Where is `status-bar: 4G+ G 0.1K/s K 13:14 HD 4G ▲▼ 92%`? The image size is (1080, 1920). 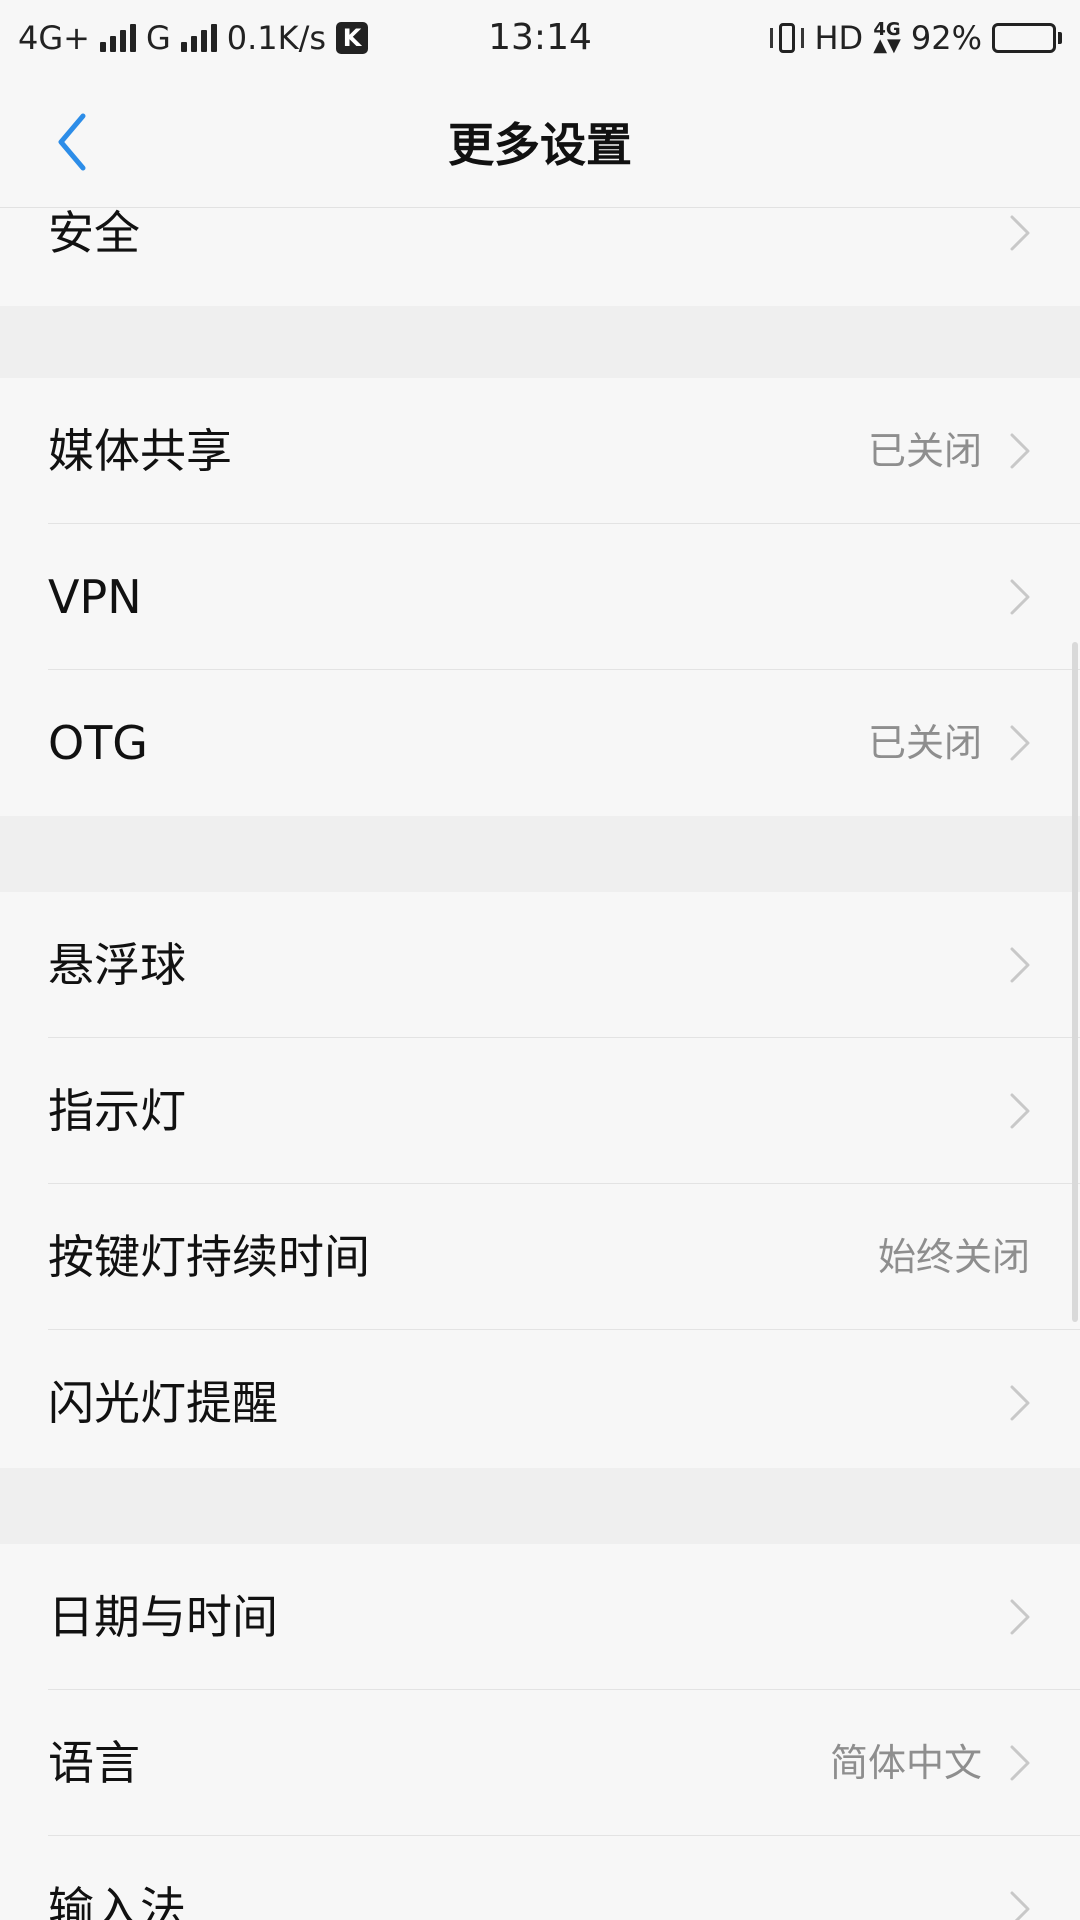
status-bar: 4G+ G 0.1K/s K 13:14 HD 4G ▲▼ 92% is located at coordinates (540, 38).